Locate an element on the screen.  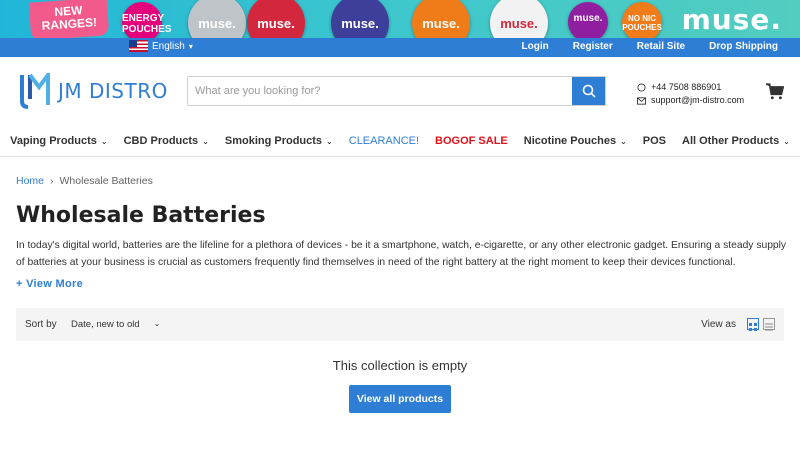
product-tin: NO NIC POUCHES is located at coordinates (642, 20).